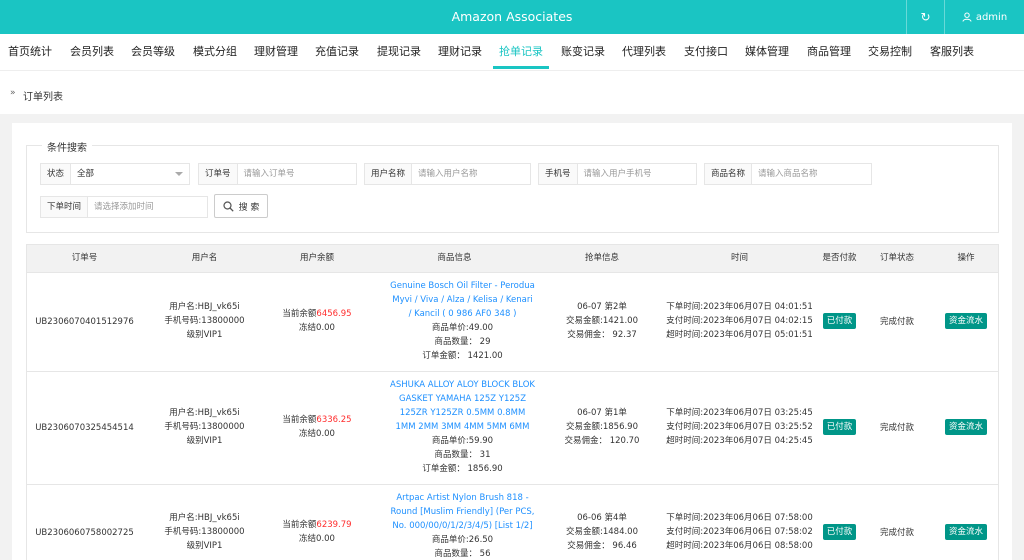  I want to click on quantity: 商品数量： 56, so click(462, 554).